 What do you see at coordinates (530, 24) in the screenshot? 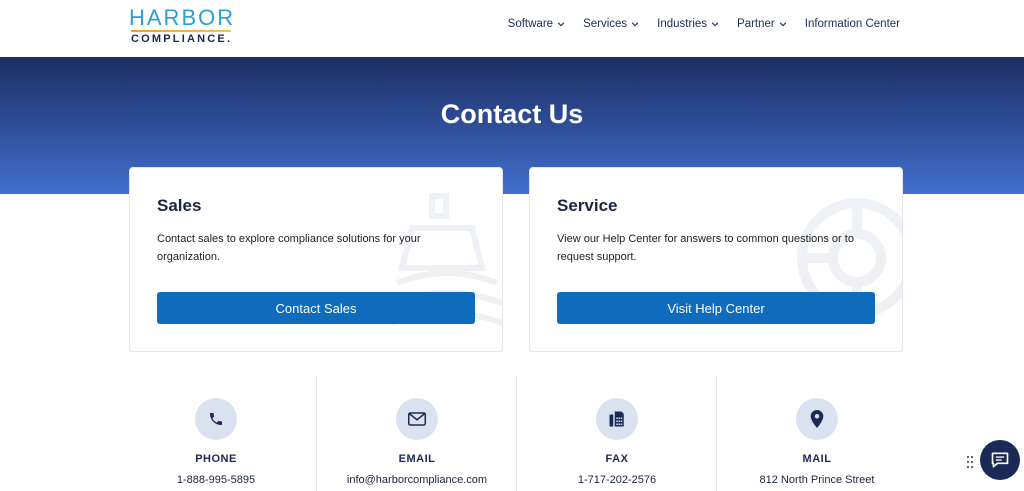
I see `nav-software-label: Software` at bounding box center [530, 24].